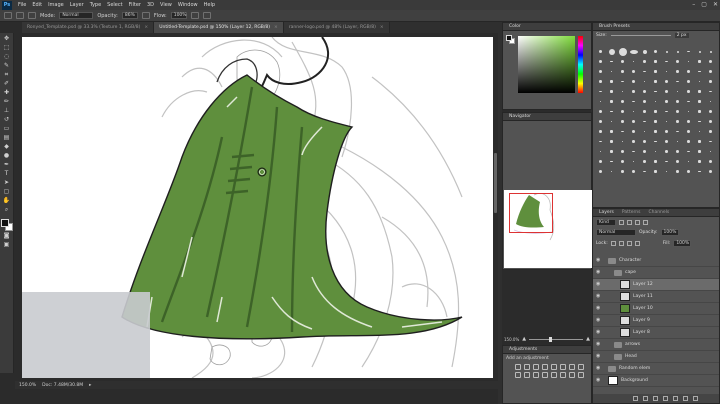 This screenshot has height=404, width=720. I want to click on menu-3d: 3D, so click(150, 5).